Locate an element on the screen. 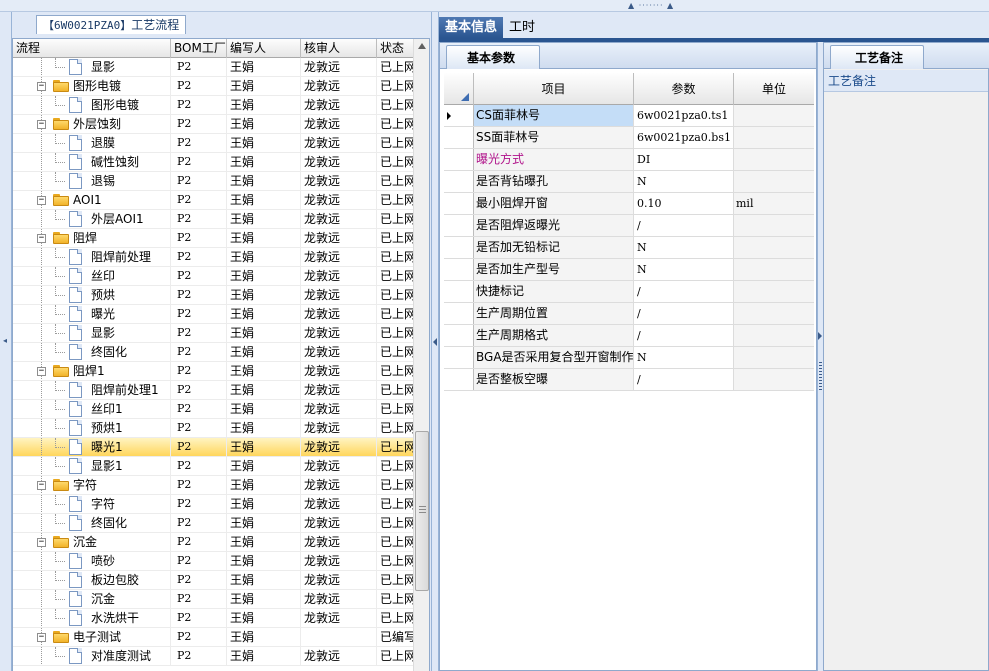  tree-group-row: − 阻焊1 P2 王娟 龙敦远 已上网 is located at coordinates (213, 371).